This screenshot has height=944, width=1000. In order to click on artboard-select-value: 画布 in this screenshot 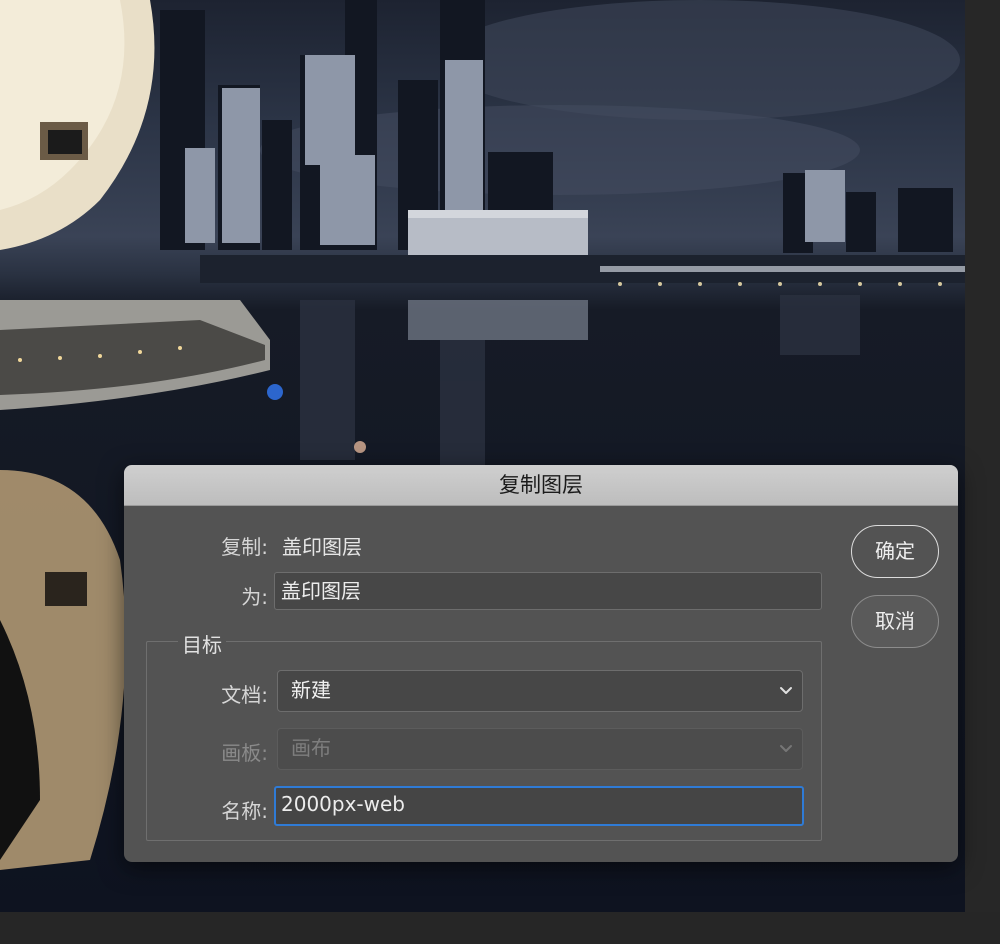, I will do `click(311, 748)`.